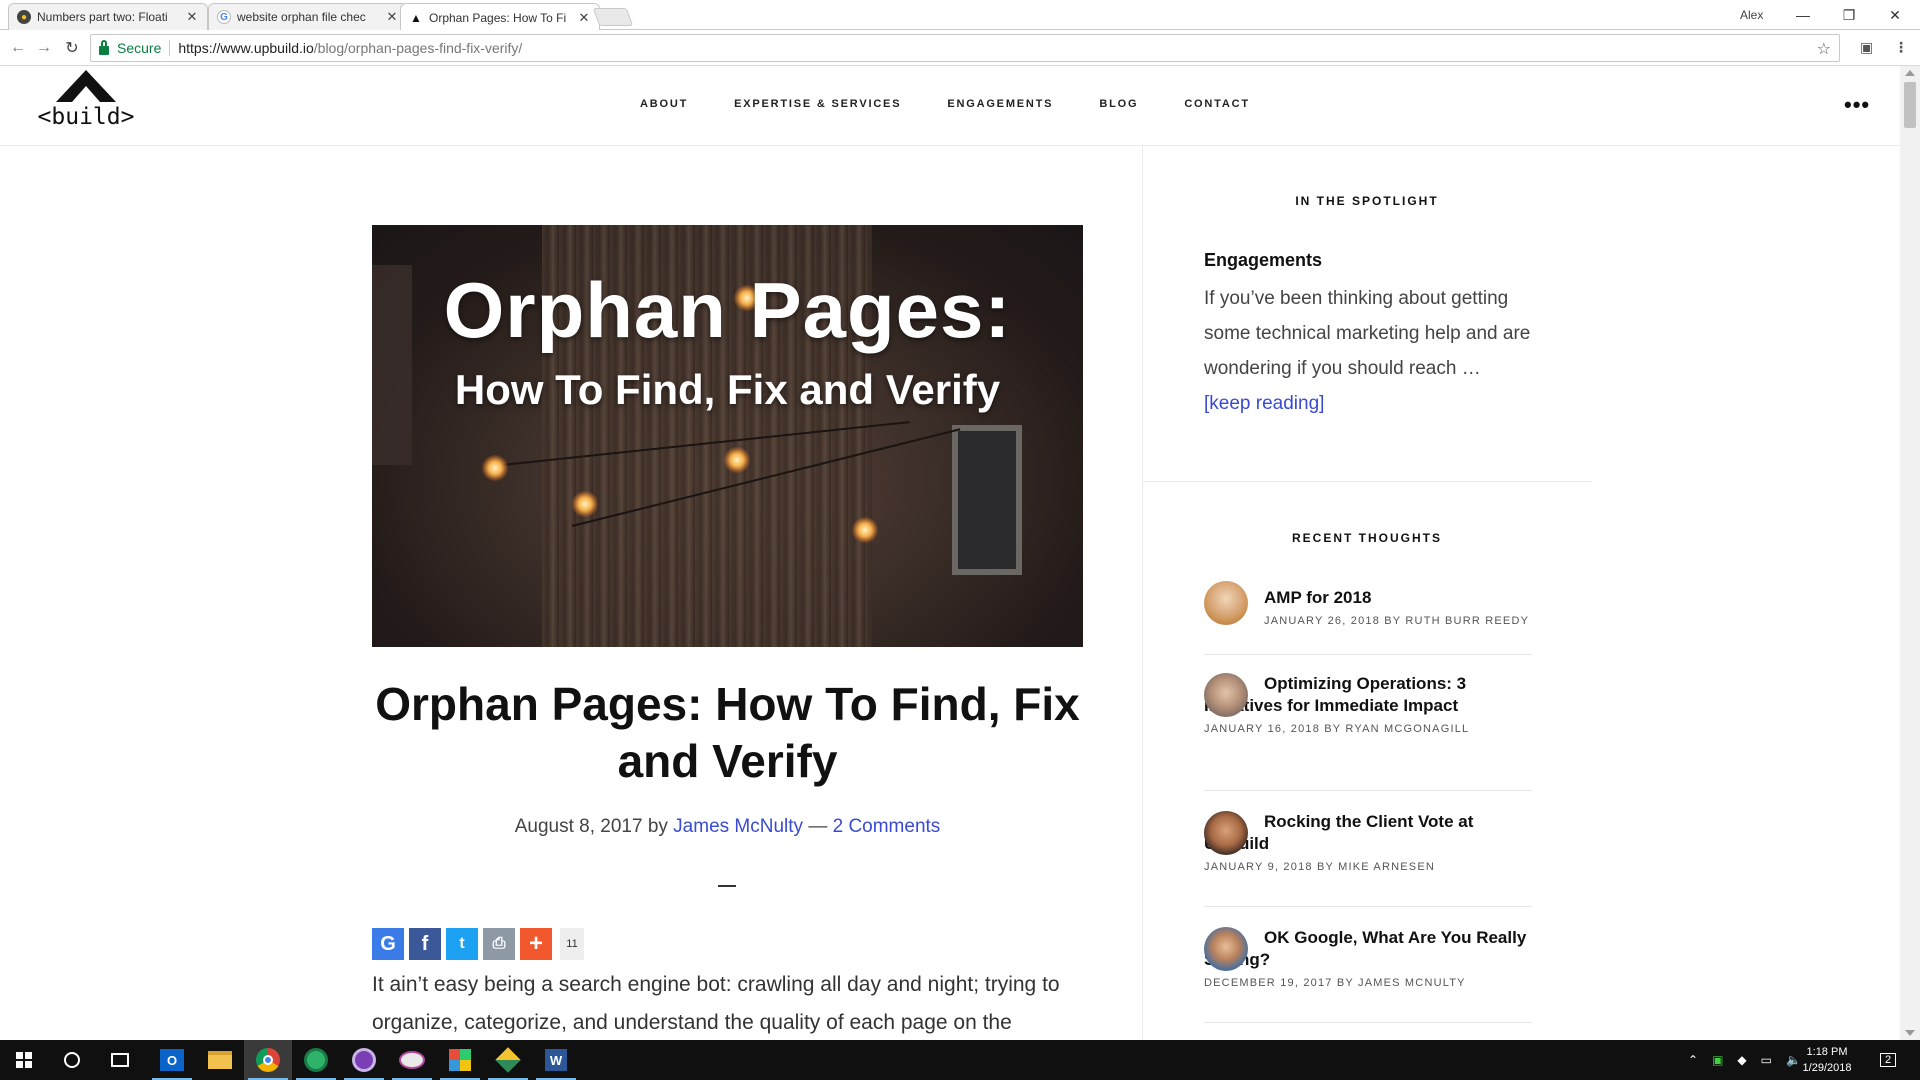  What do you see at coordinates (316, 1060) in the screenshot?
I see `chat-app-icon` at bounding box center [316, 1060].